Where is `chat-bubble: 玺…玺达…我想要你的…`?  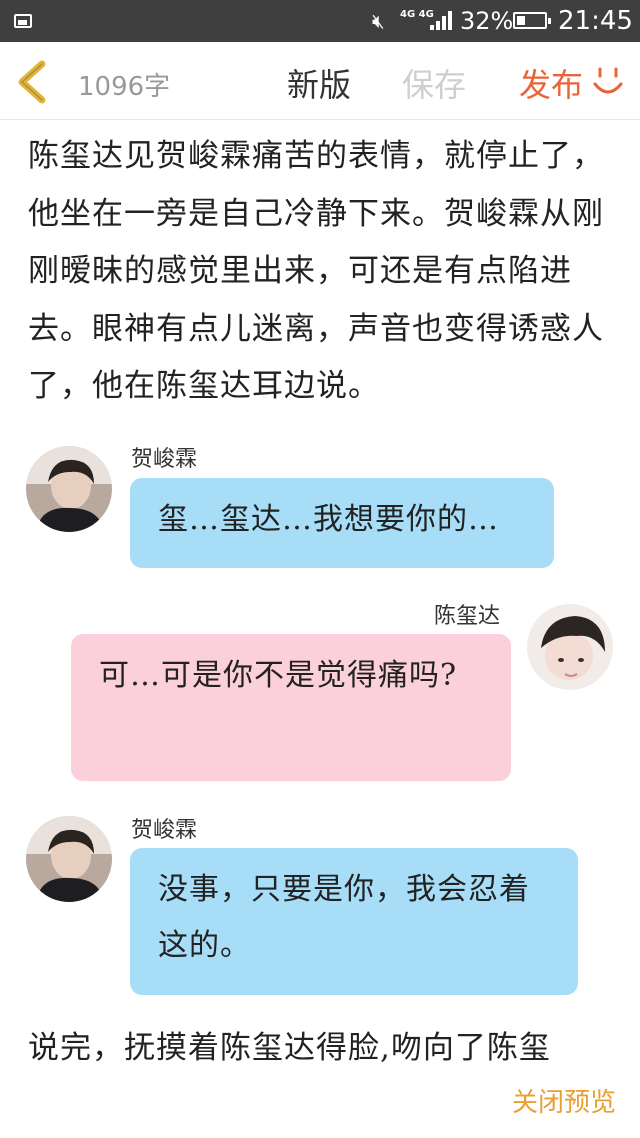
chat-bubble: 玺…玺达…我想要你的… is located at coordinates (342, 523).